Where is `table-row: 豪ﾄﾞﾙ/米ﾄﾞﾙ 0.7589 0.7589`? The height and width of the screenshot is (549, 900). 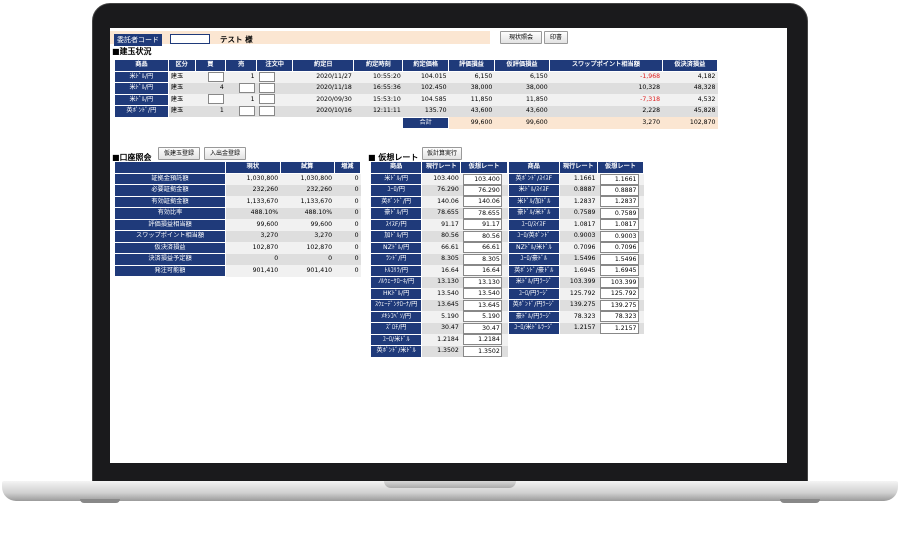
table-row: 豪ﾄﾞﾙ/米ﾄﾞﾙ 0.7589 0.7589 is located at coordinates (576, 213).